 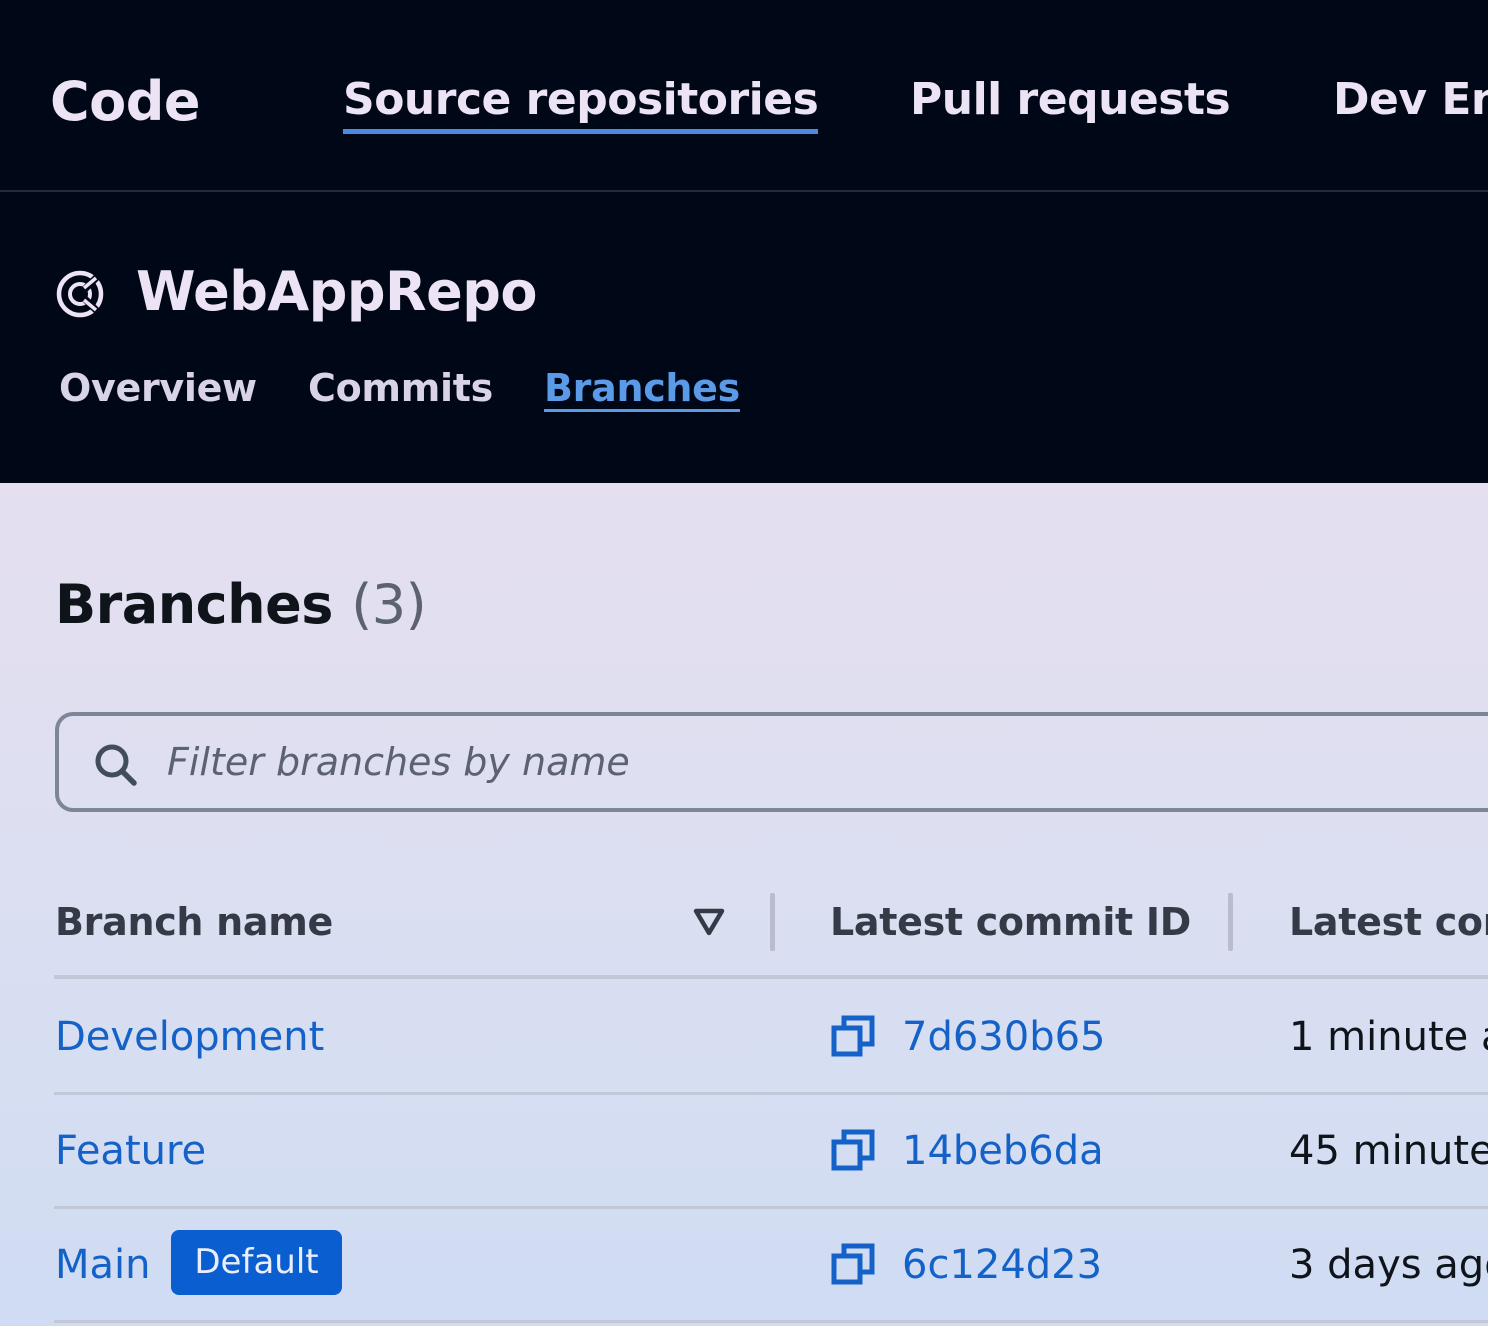 What do you see at coordinates (125, 101) in the screenshot?
I see `app-title: Code` at bounding box center [125, 101].